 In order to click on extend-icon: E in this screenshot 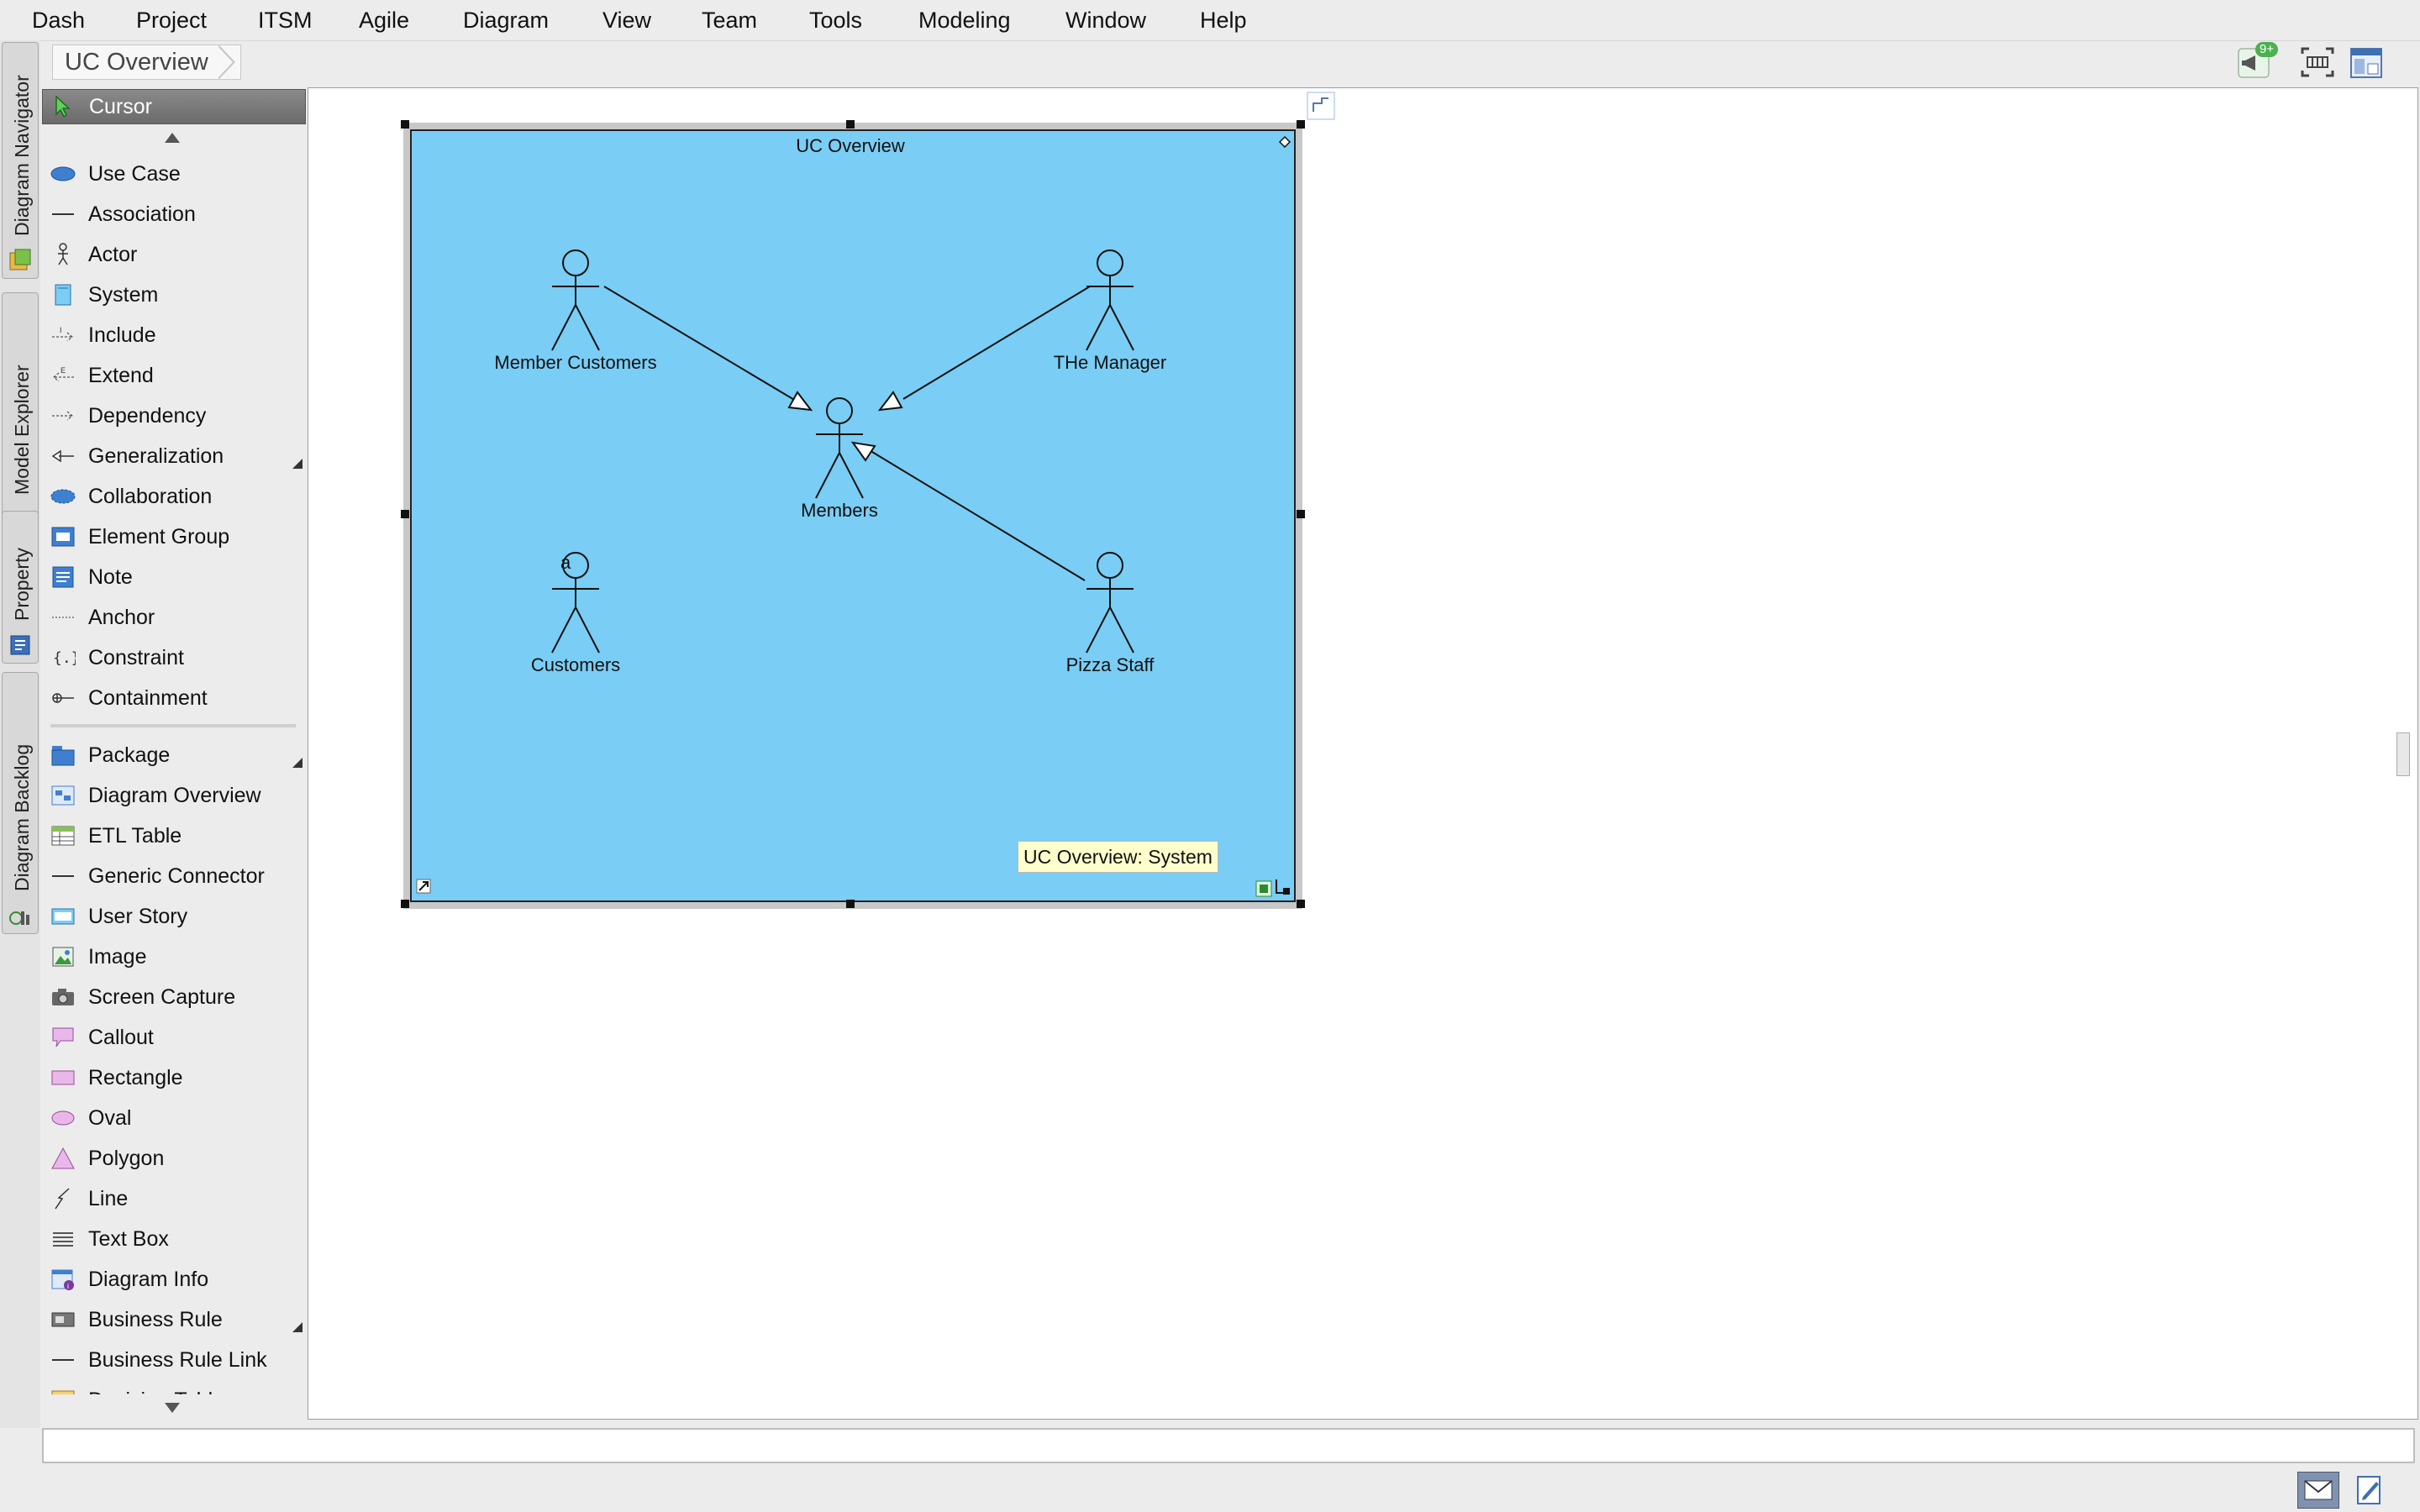, I will do `click(64, 374)`.